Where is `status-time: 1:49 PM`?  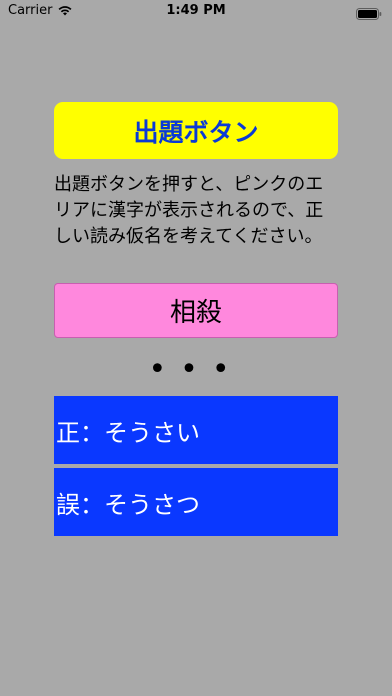 status-time: 1:49 PM is located at coordinates (196, 10).